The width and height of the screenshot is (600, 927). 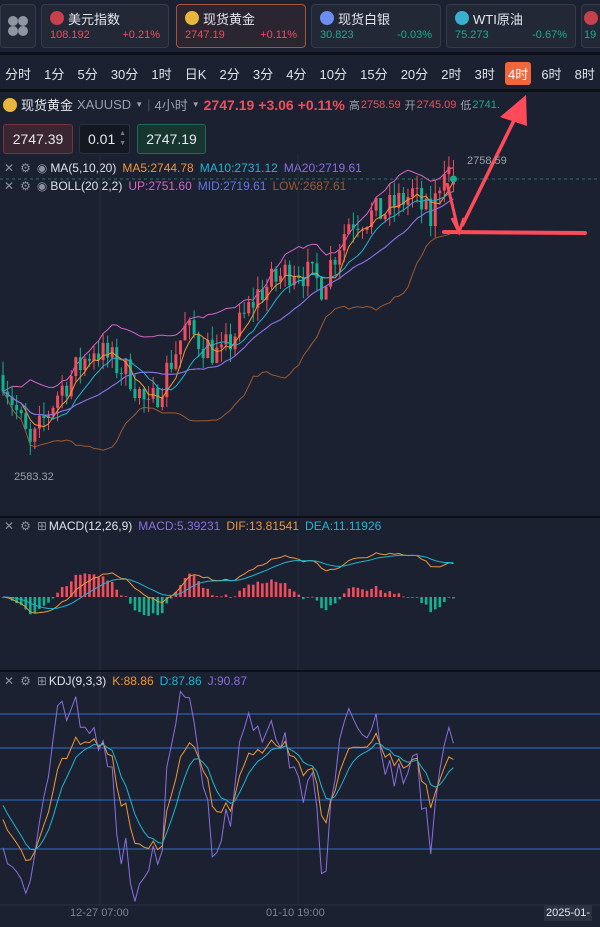 I want to click on crosshair-time-label: 2025-01-, so click(x=568, y=913).